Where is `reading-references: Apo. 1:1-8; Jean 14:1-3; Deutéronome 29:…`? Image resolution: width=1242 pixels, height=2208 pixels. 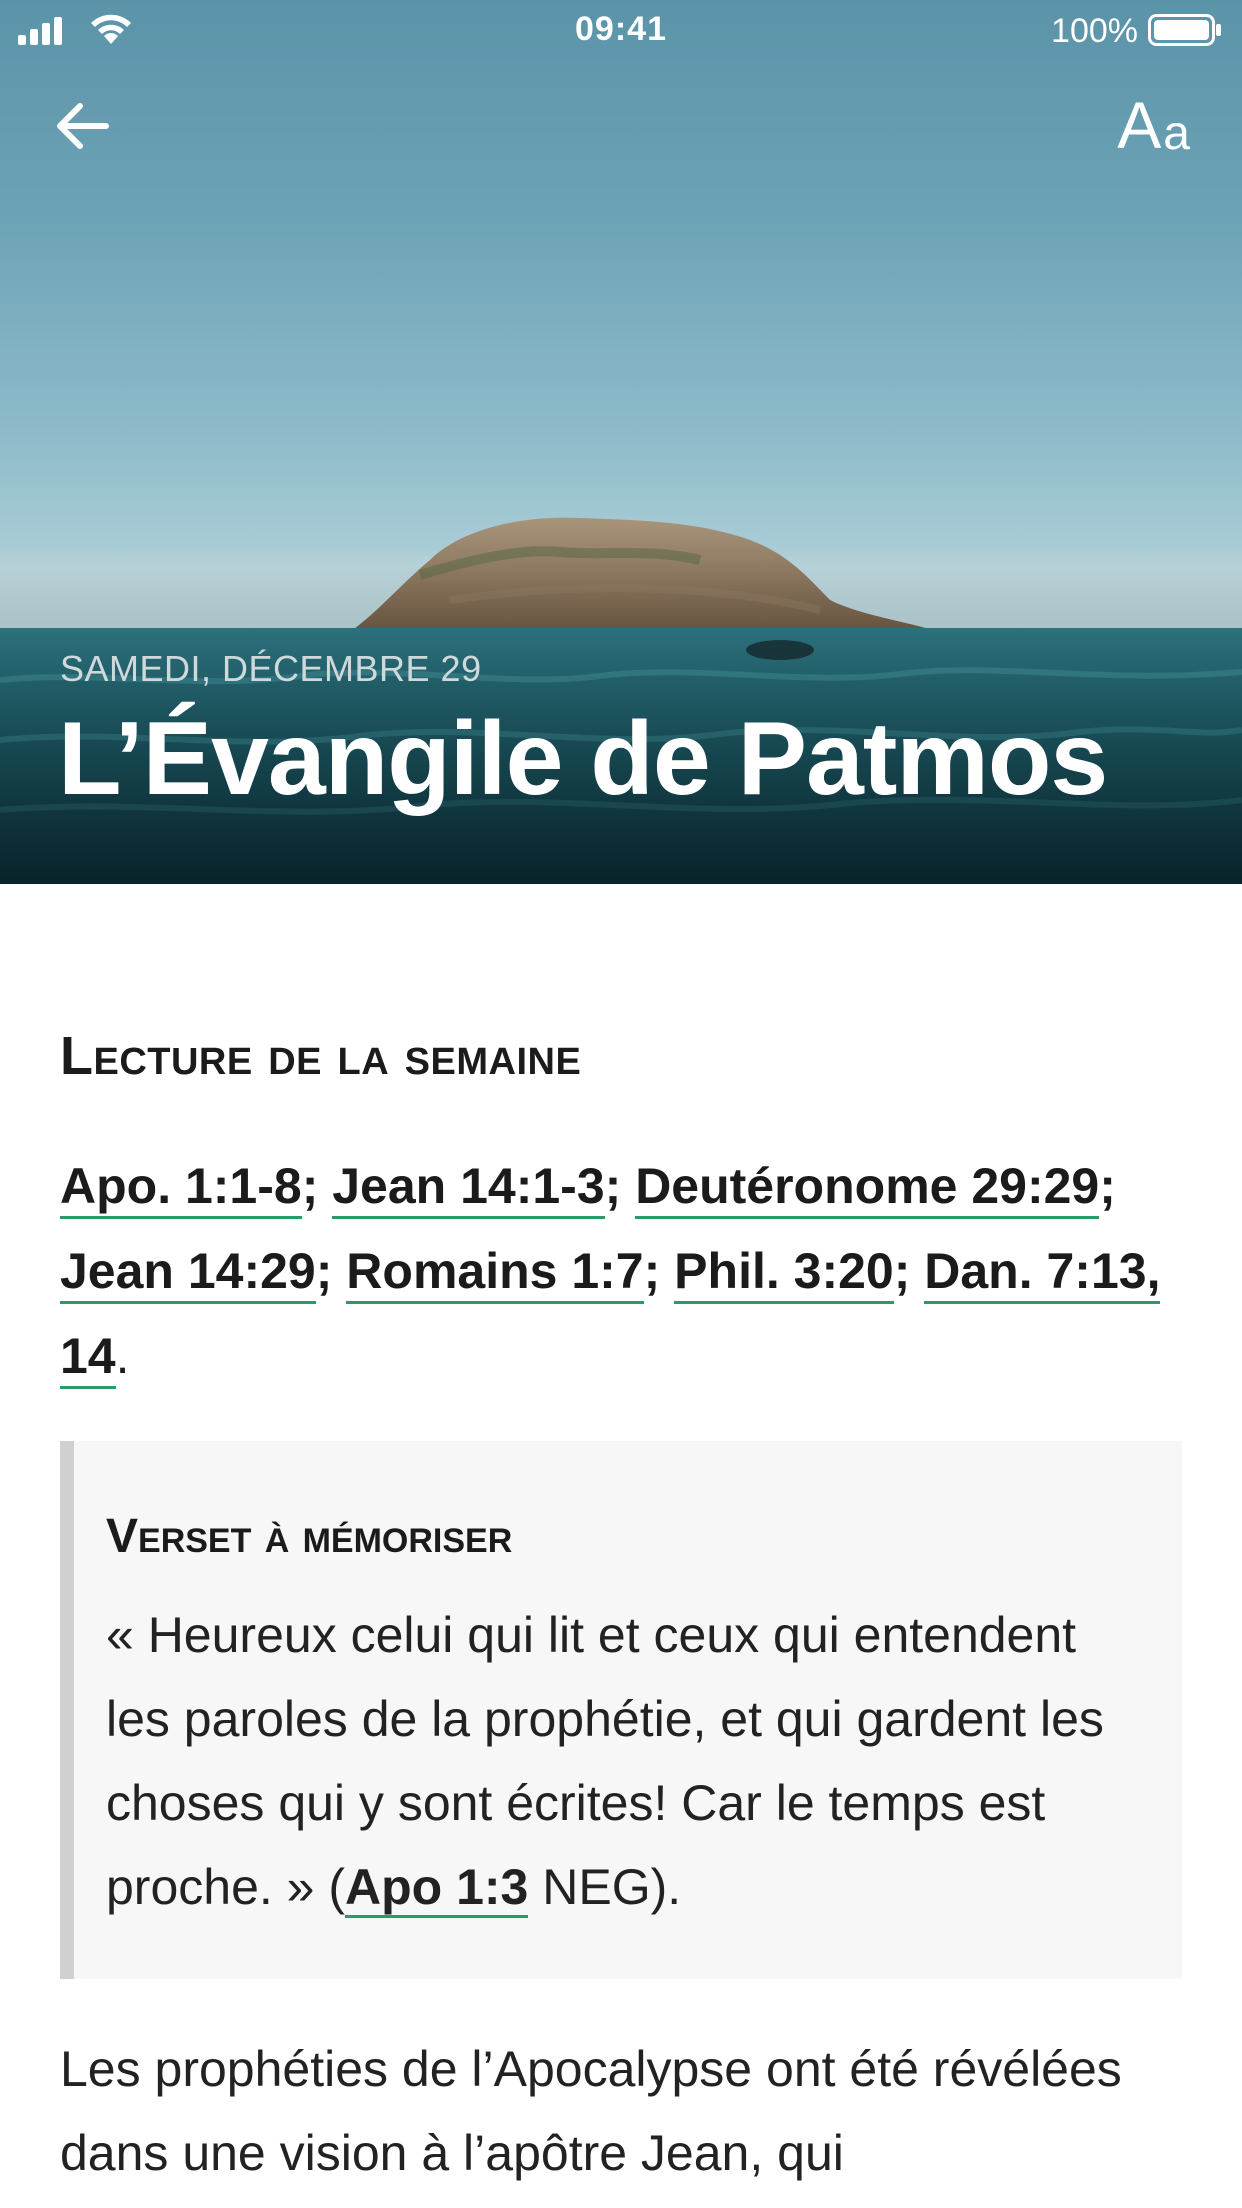
reading-references: Apo. 1:1-8; Jean 14:1-3; Deutéronome 29:… is located at coordinates (620, 1271).